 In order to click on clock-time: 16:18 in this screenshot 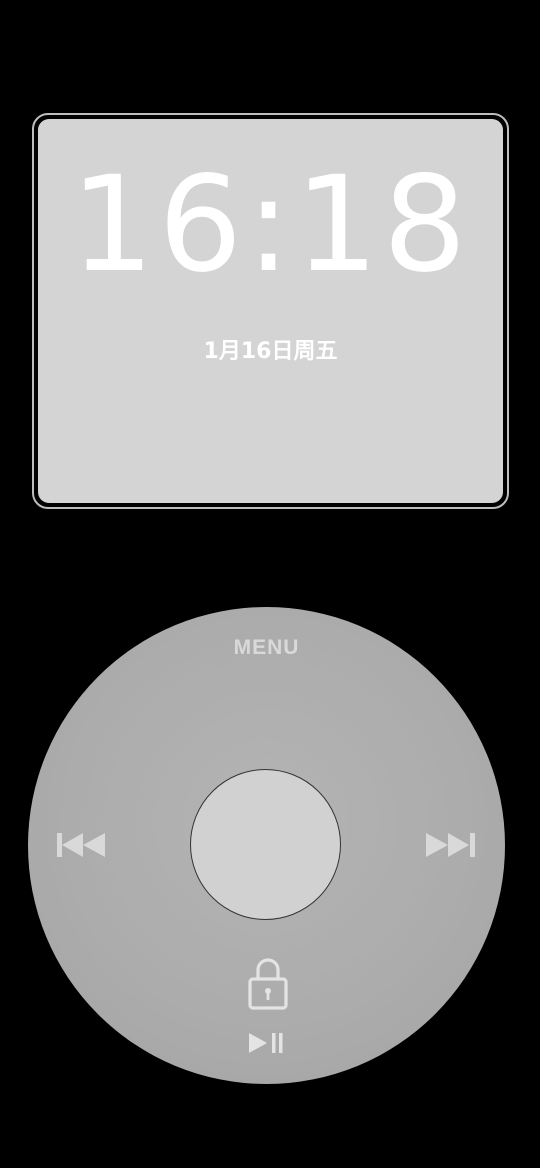, I will do `click(270, 225)`.